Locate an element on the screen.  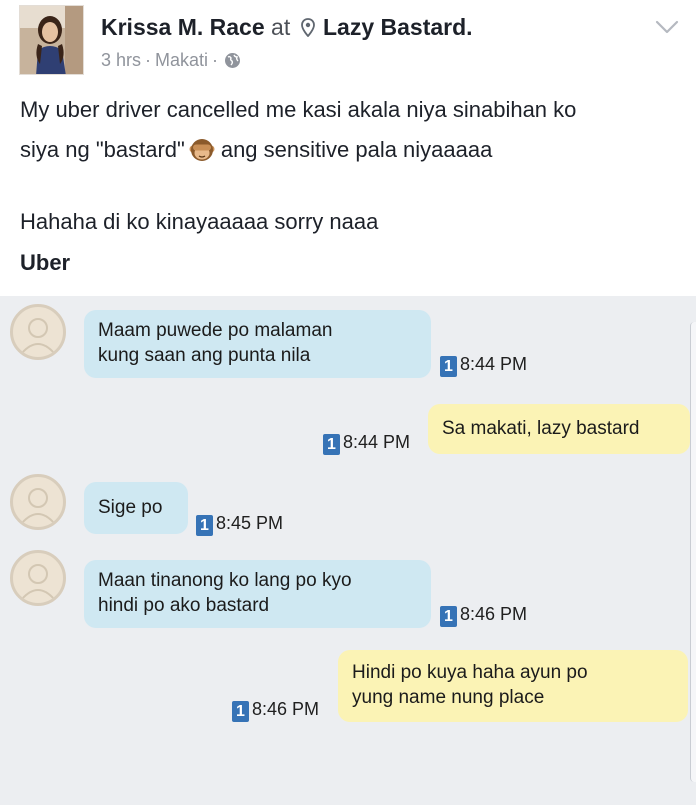
post-author-line: Krissa M. Race at Lazy Bastard. is located at coordinates (287, 28).